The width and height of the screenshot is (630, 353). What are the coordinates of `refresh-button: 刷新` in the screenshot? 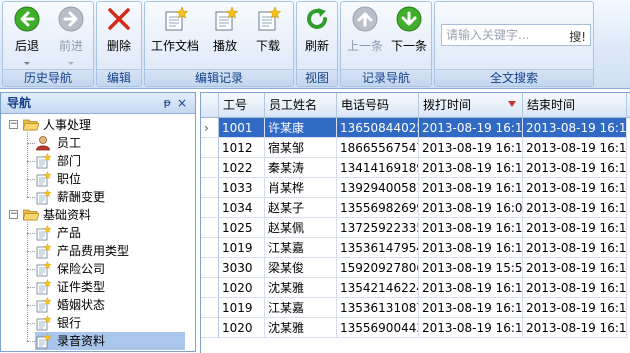 It's located at (317, 32).